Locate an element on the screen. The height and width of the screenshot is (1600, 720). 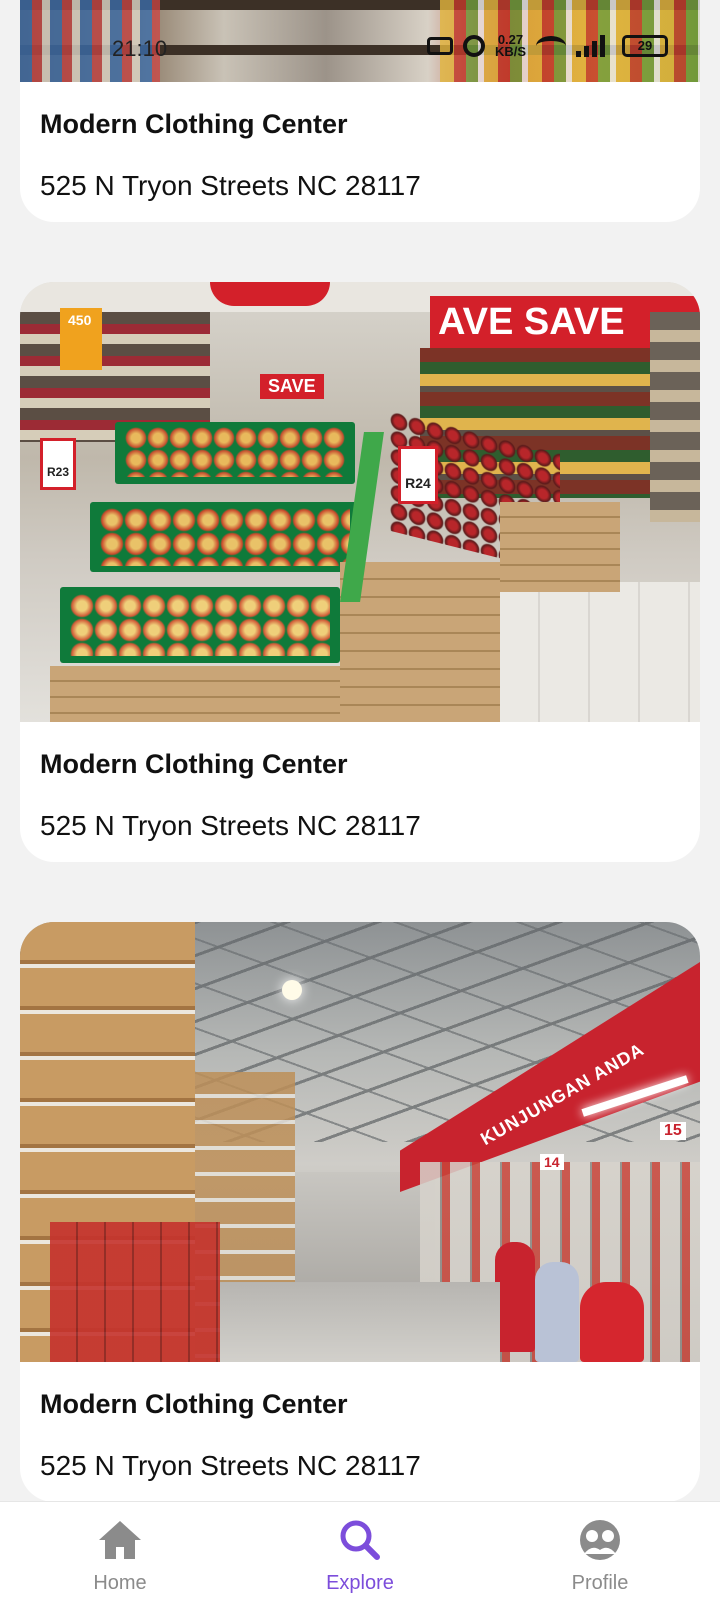
nav-profile: Profile is located at coordinates (600, 1551).